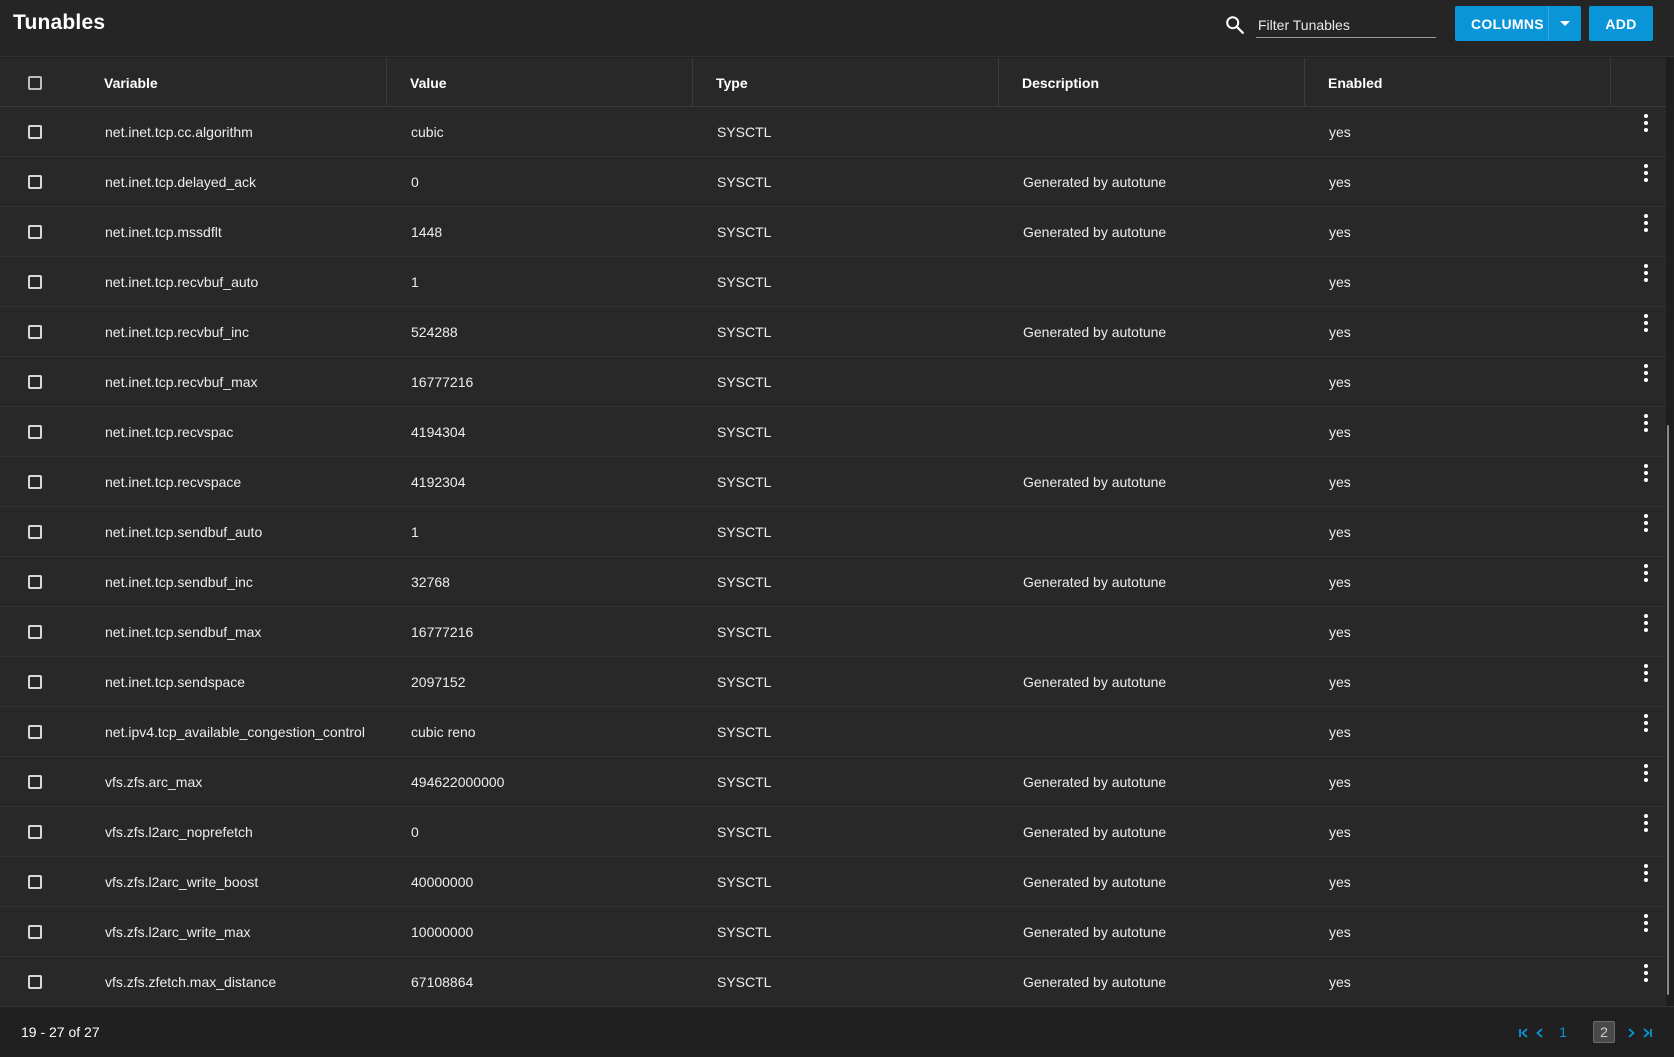 The image size is (1674, 1057). I want to click on cell-value: cubic, so click(427, 131).